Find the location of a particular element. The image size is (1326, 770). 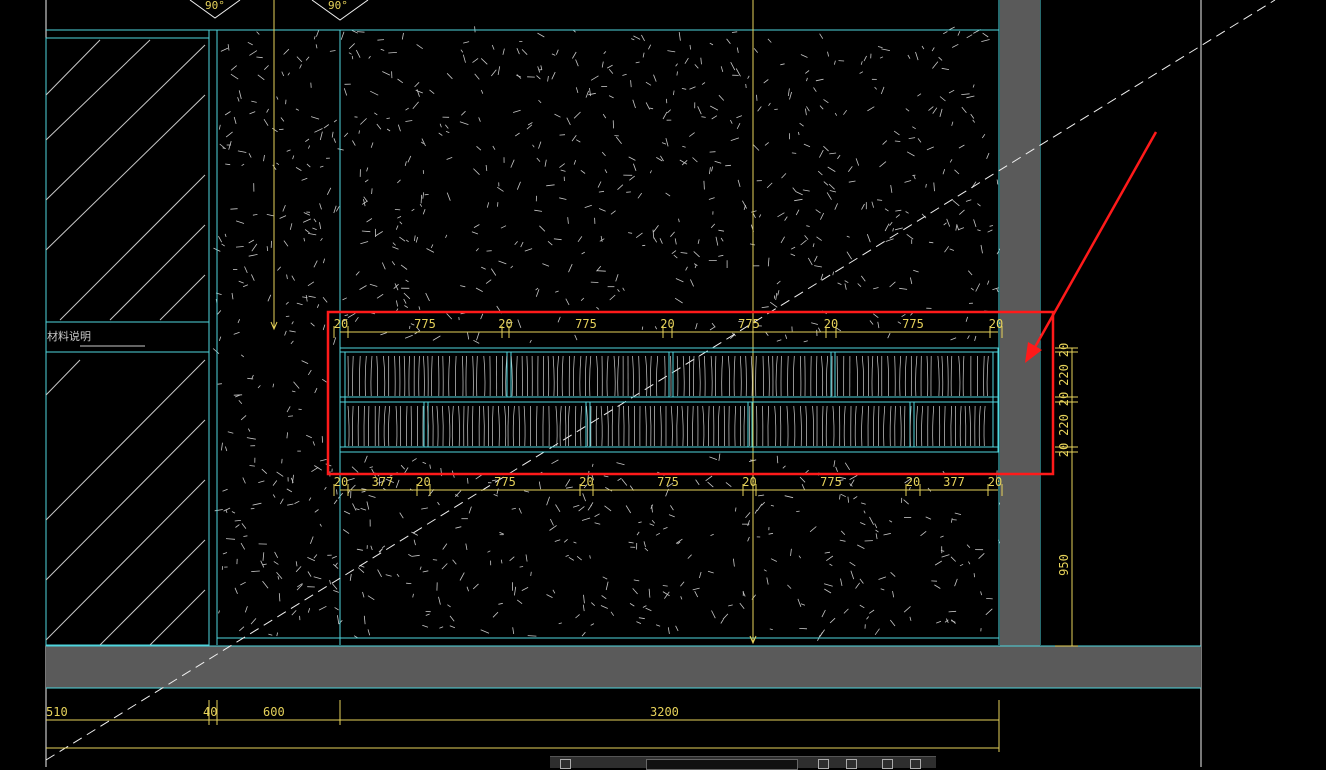

command-input is located at coordinates (722, 764).